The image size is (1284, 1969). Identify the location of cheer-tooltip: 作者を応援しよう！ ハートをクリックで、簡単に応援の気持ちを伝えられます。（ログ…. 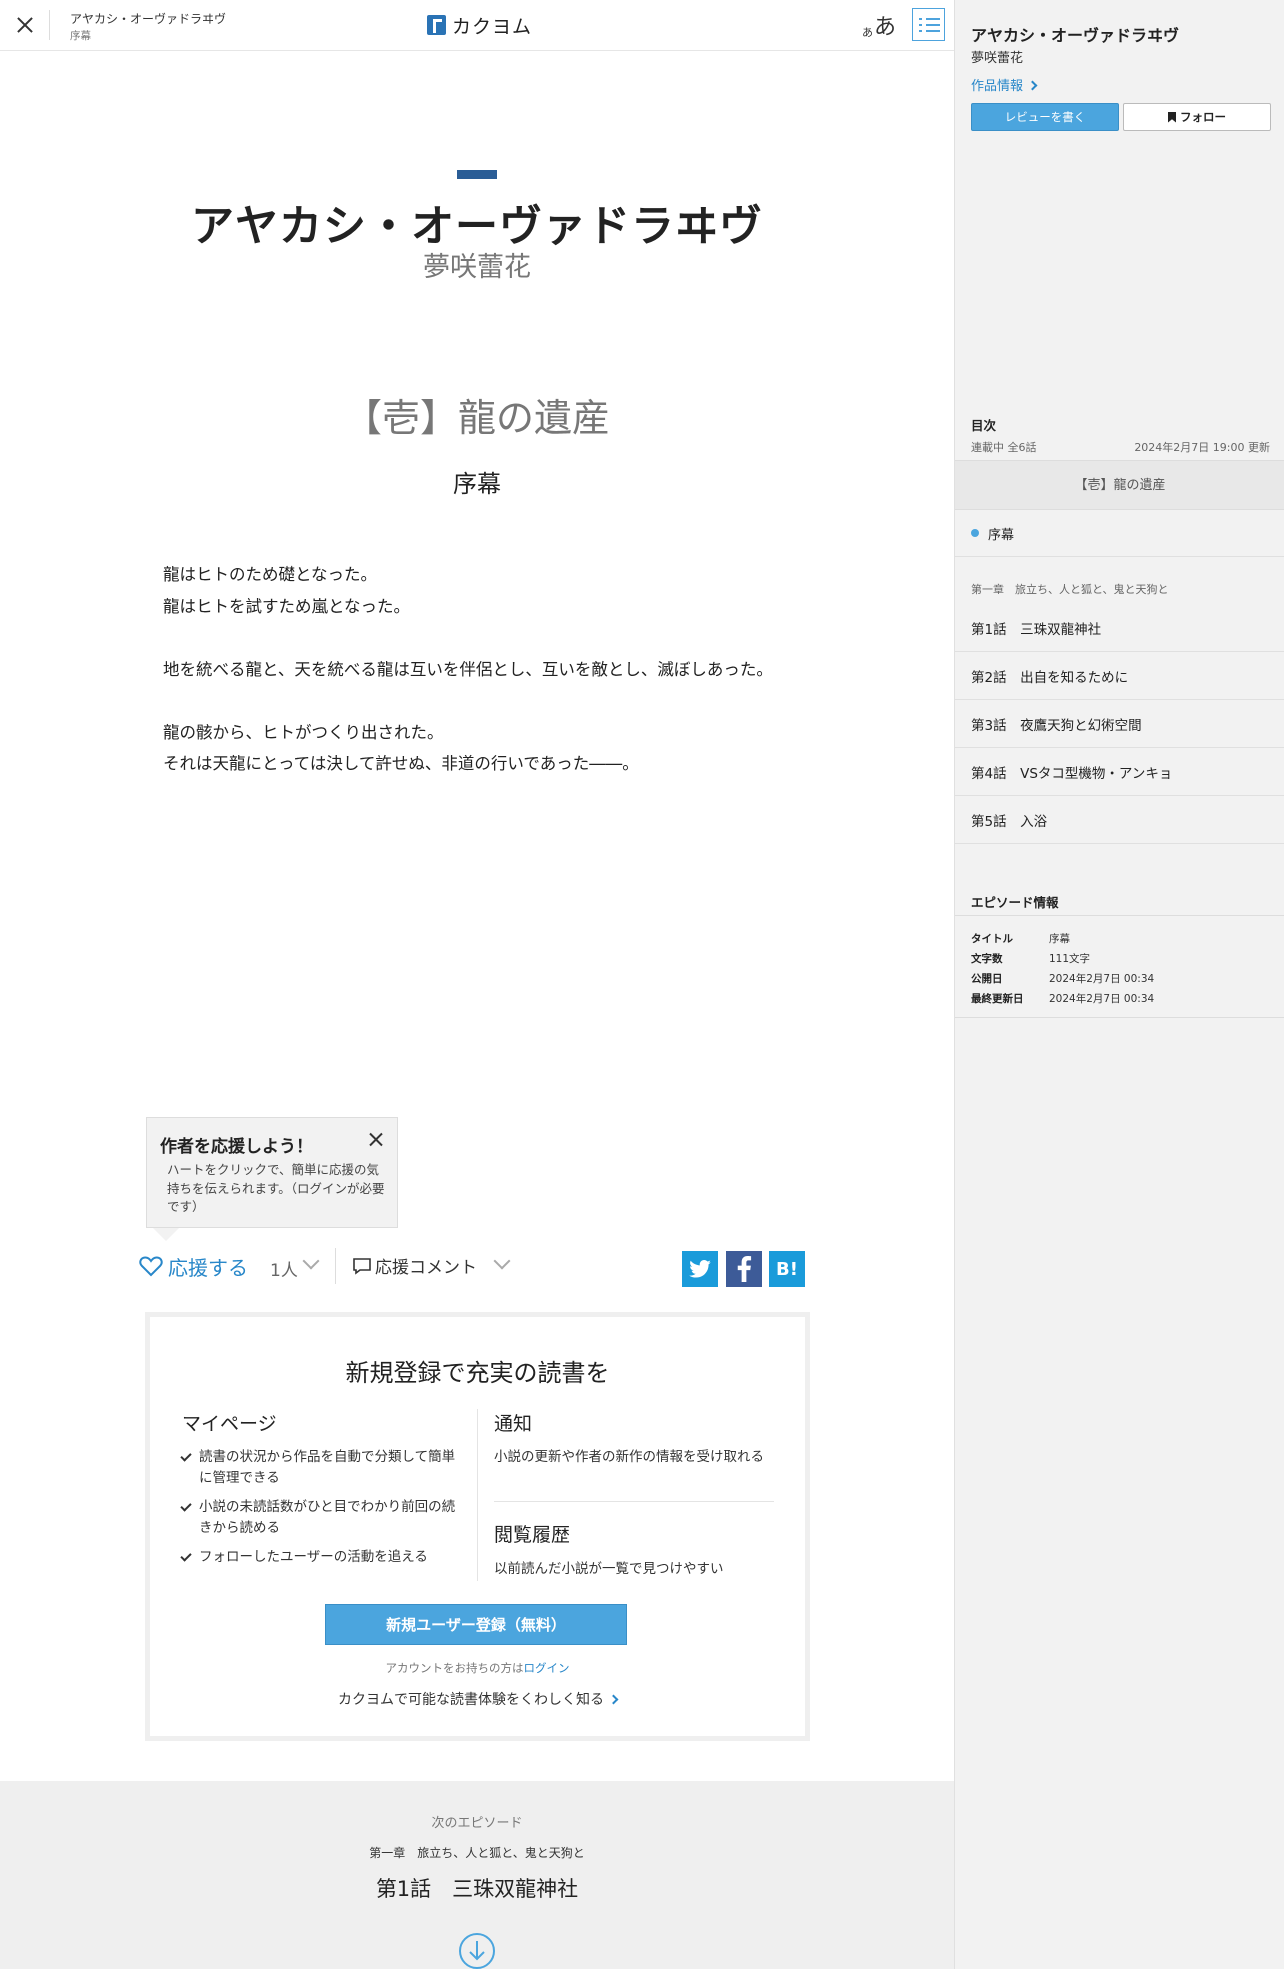
(272, 1179).